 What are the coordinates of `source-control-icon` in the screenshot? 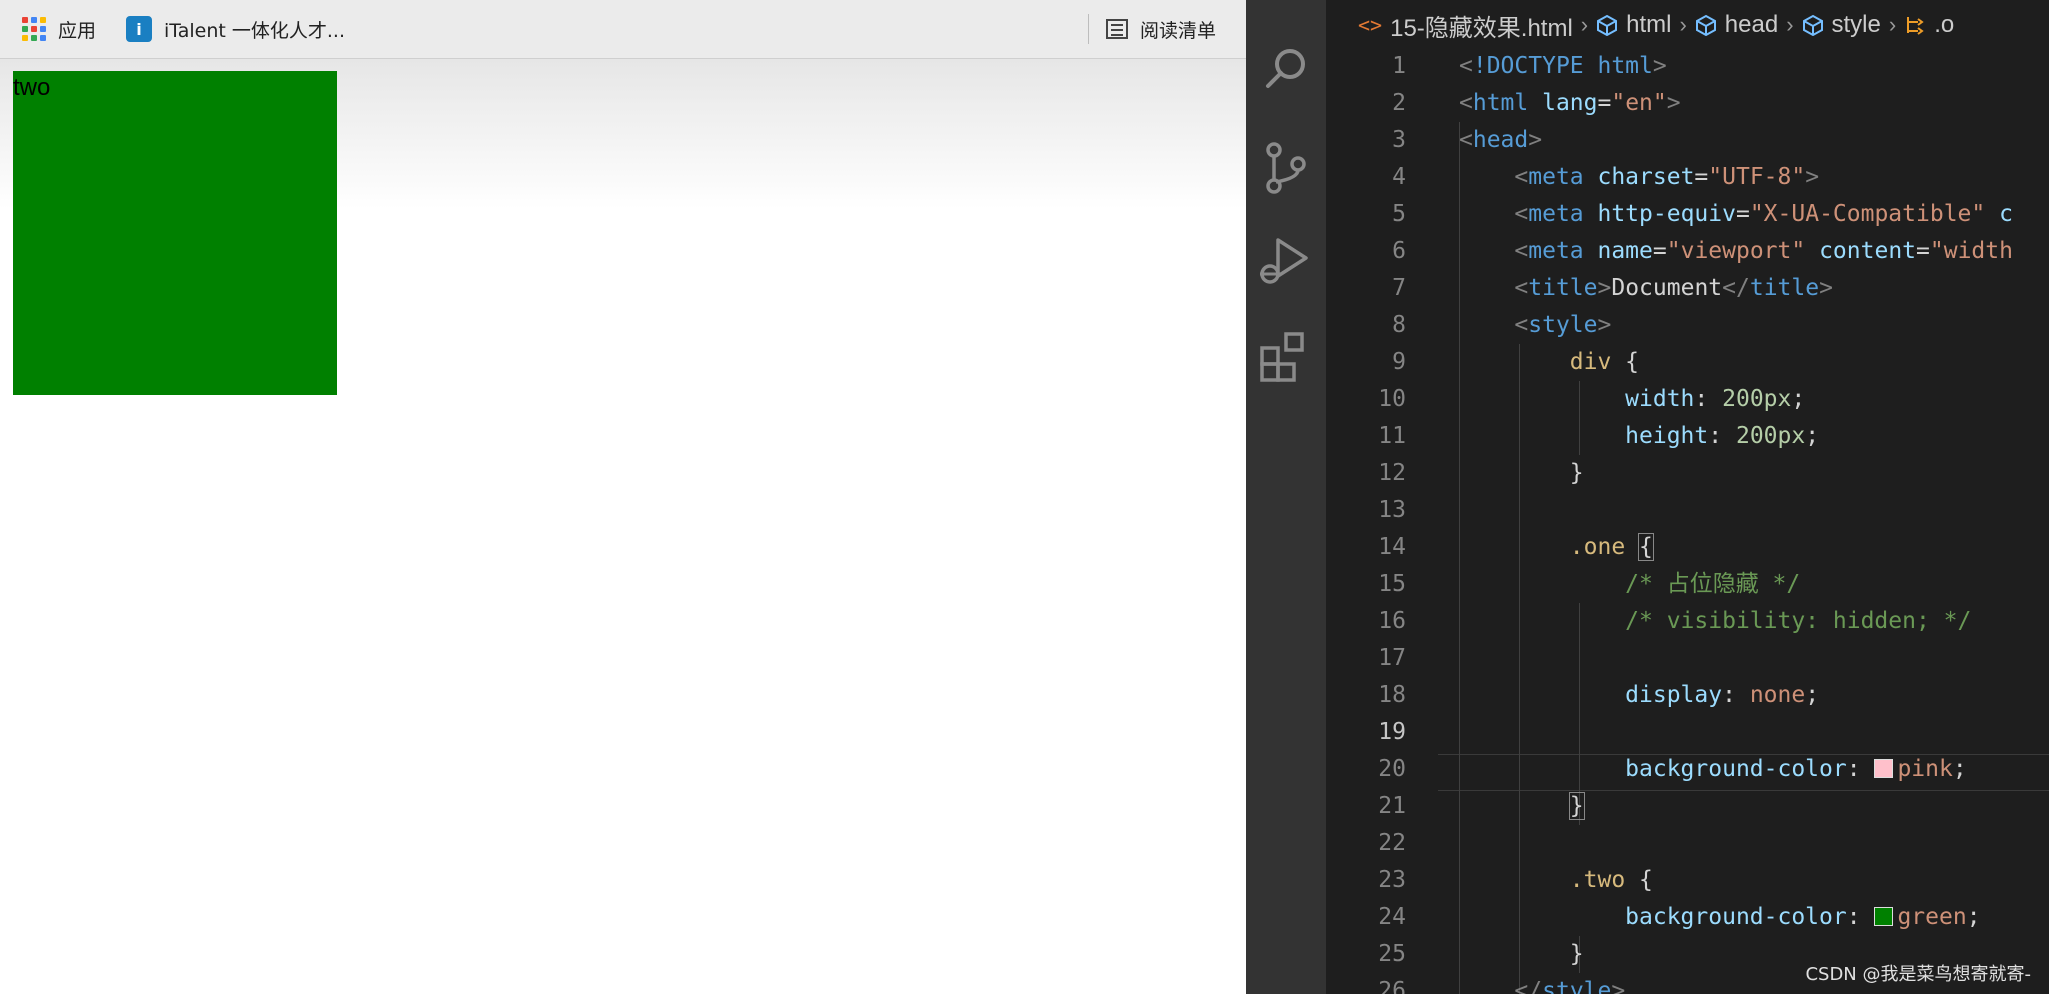 It's located at (1286, 168).